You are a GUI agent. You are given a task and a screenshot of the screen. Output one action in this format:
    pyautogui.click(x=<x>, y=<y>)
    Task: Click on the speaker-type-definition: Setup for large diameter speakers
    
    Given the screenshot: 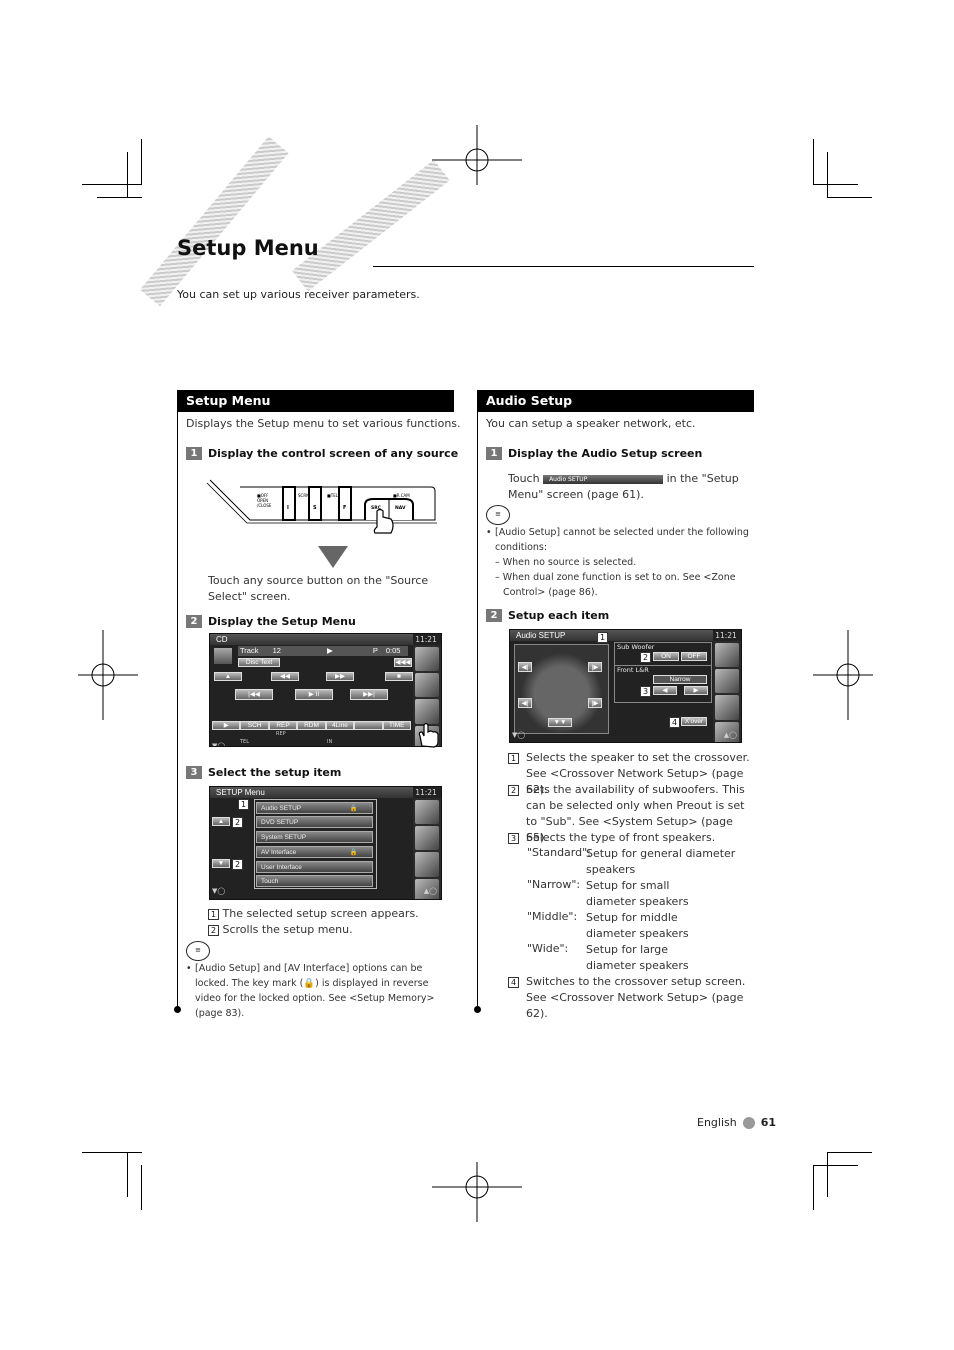 What is the action you would take?
    pyautogui.click(x=637, y=957)
    